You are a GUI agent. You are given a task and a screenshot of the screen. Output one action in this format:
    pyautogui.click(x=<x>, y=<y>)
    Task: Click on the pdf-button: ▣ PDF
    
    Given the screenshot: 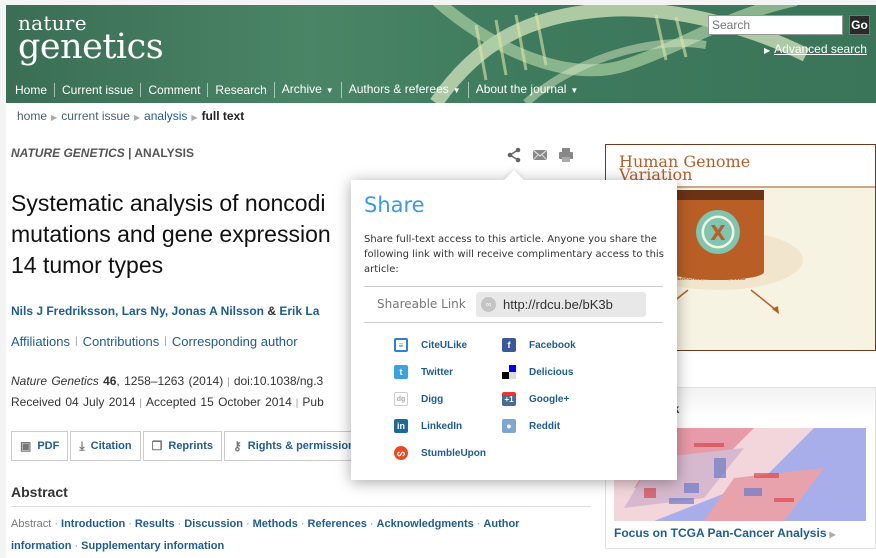 What is the action you would take?
    pyautogui.click(x=40, y=446)
    